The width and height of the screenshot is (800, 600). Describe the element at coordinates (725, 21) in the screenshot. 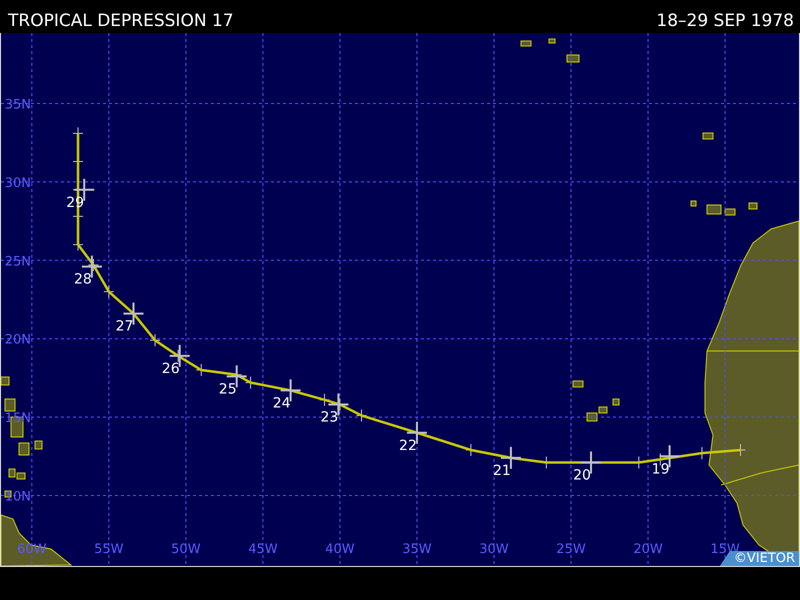

I see `date-range: 18–29 SEP 1978` at that location.